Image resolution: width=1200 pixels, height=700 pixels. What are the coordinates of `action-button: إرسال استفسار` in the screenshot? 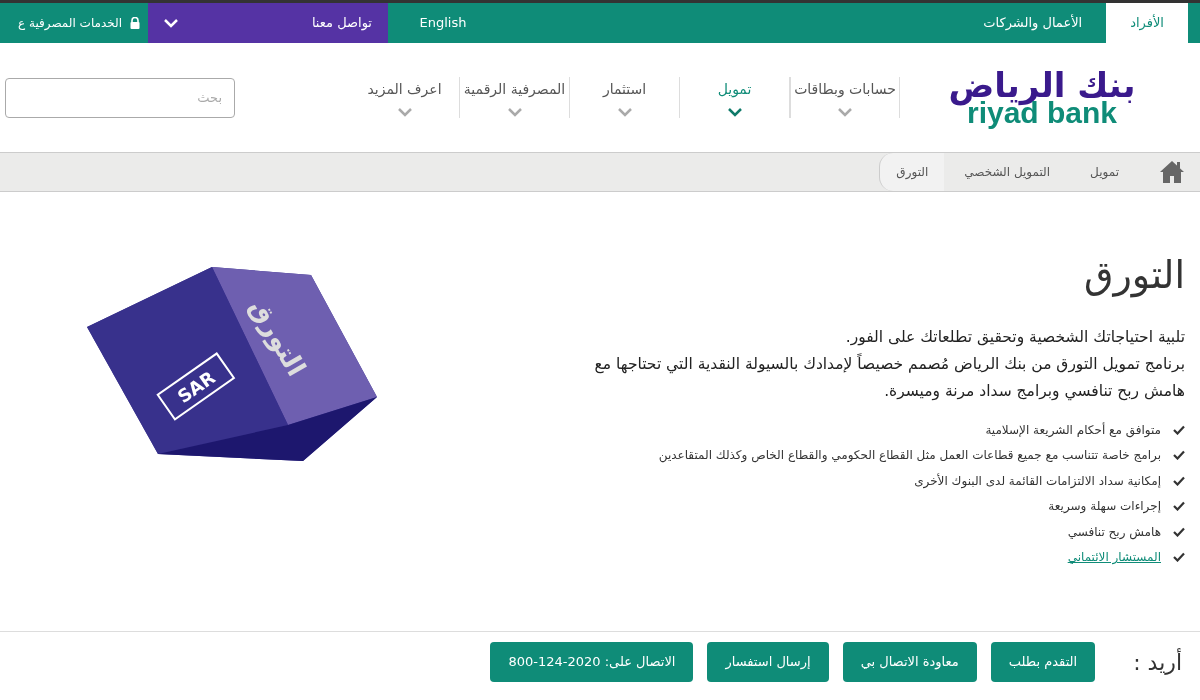 It's located at (768, 662).